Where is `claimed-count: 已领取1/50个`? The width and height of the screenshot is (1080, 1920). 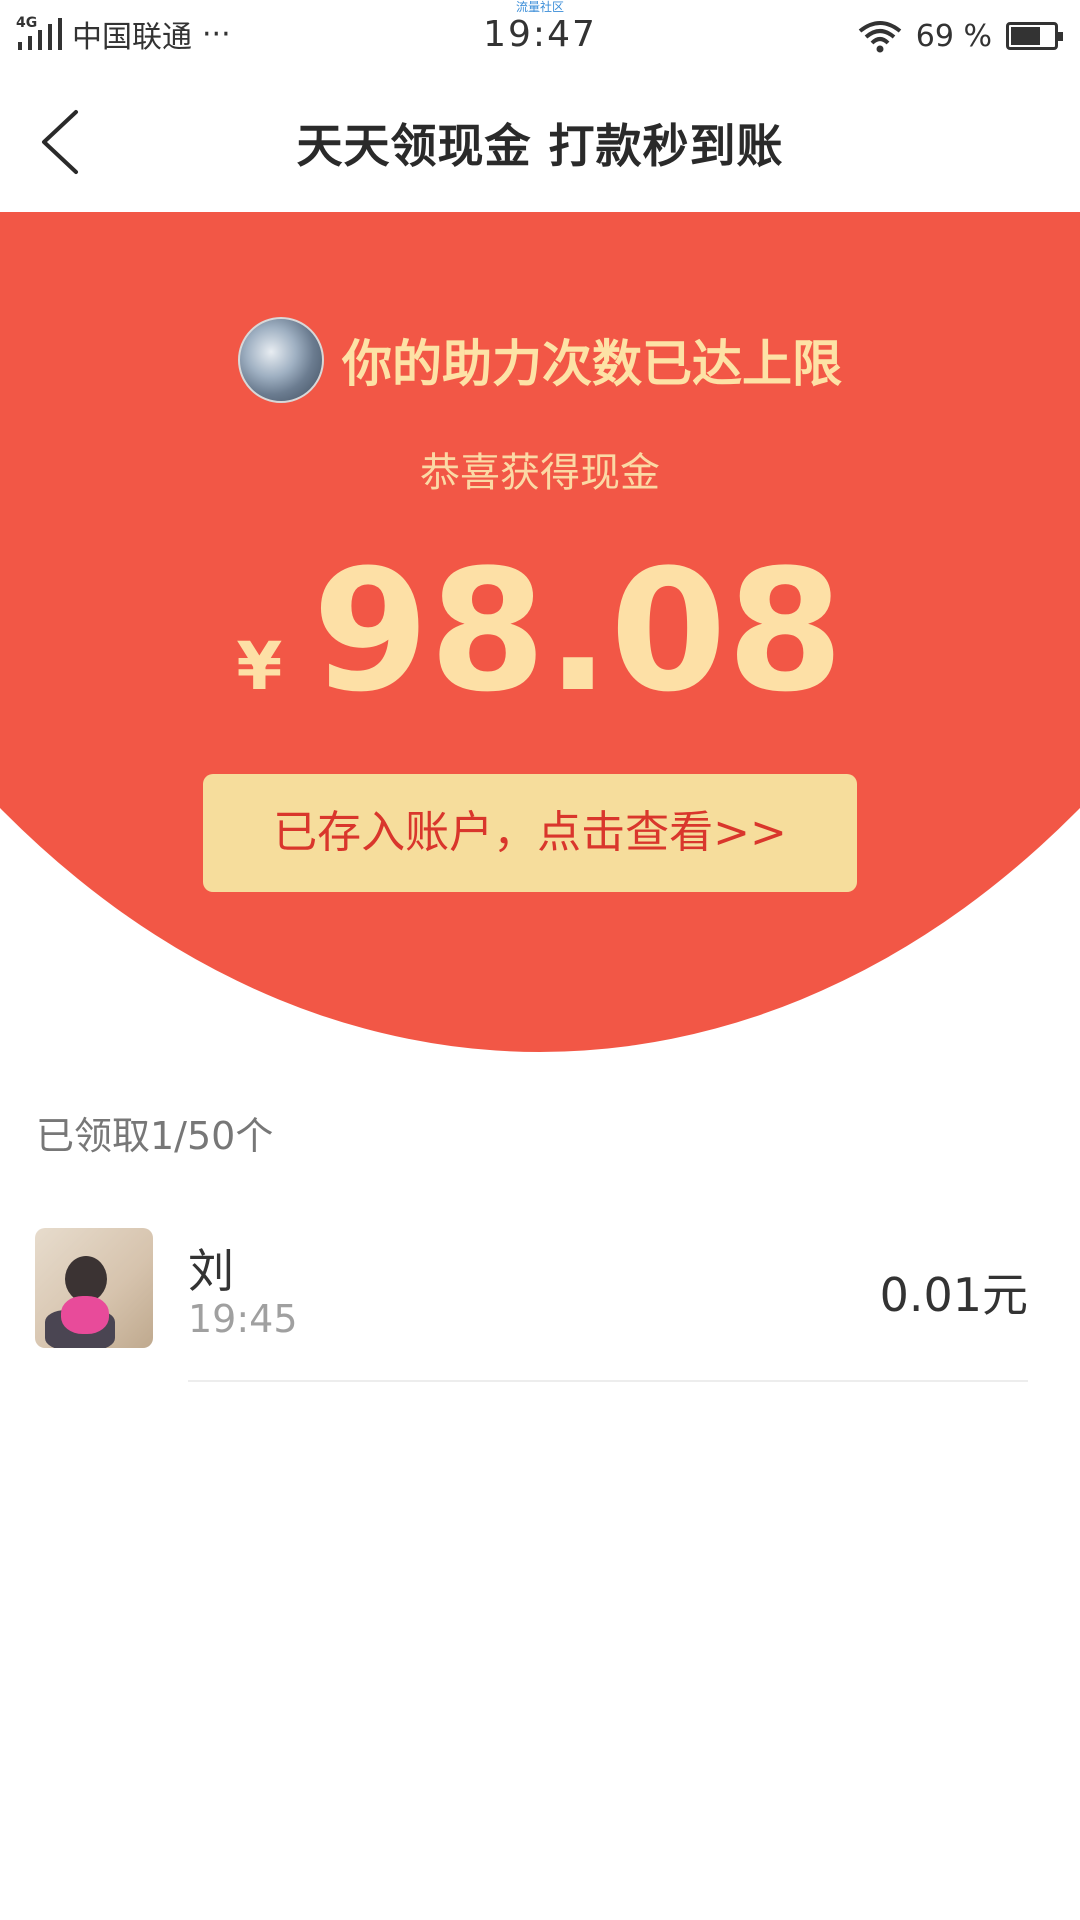
claimed-count: 已领取1/50个 is located at coordinates (155, 1136).